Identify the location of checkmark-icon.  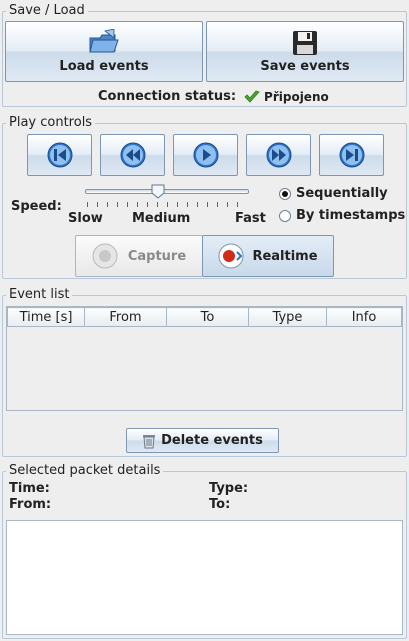
(252, 97).